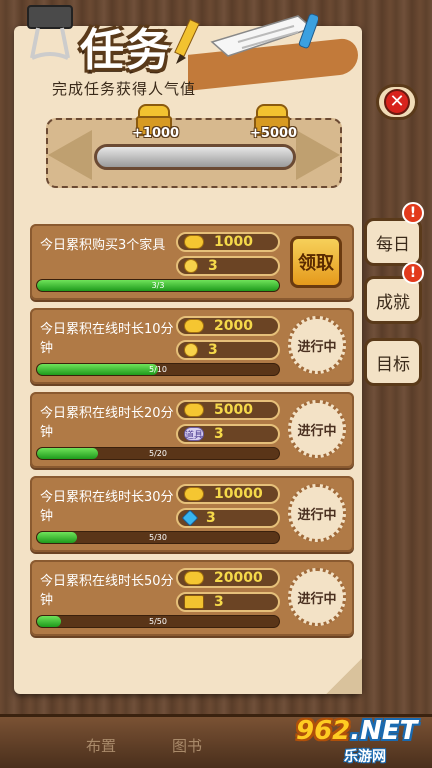 The width and height of the screenshot is (432, 768). I want to click on task-progress: 5/50, so click(158, 621).